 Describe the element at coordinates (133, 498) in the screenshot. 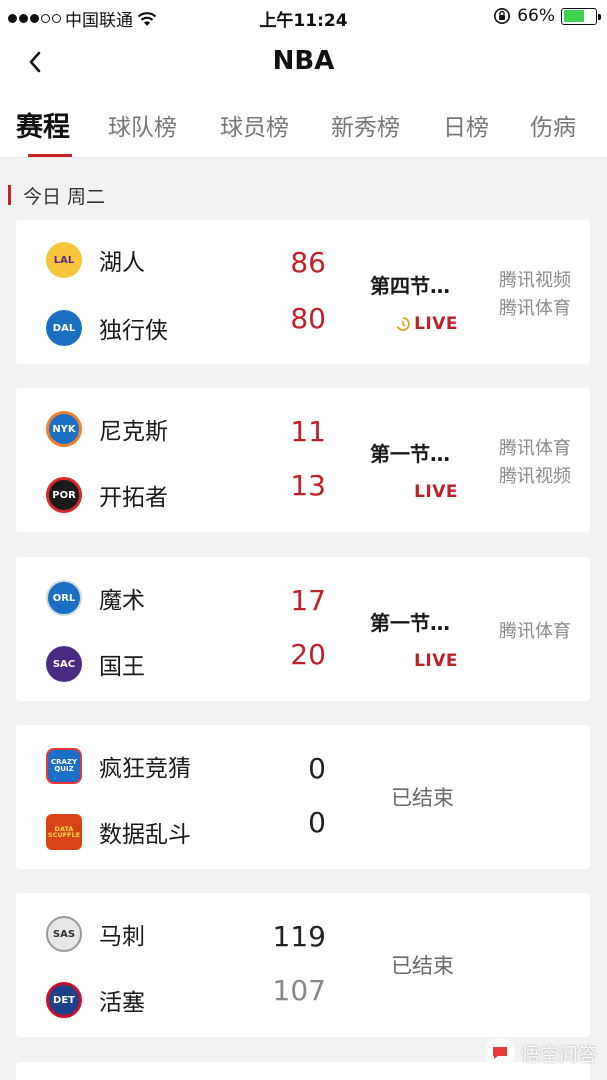

I see `team-name: 开拓者` at that location.